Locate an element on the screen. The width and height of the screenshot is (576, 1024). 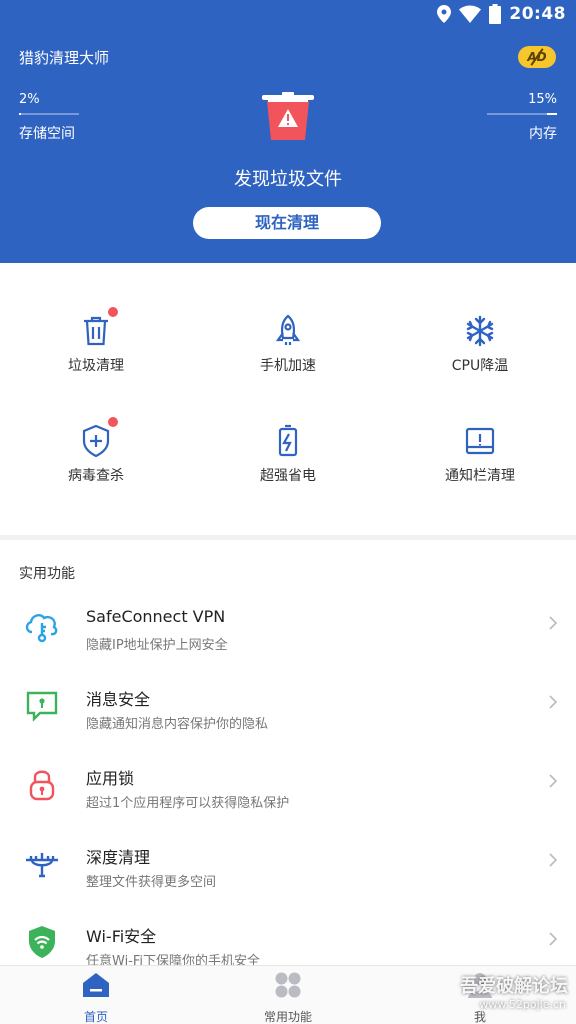
feature-title: Wi-Fi安全 is located at coordinates (121, 936).